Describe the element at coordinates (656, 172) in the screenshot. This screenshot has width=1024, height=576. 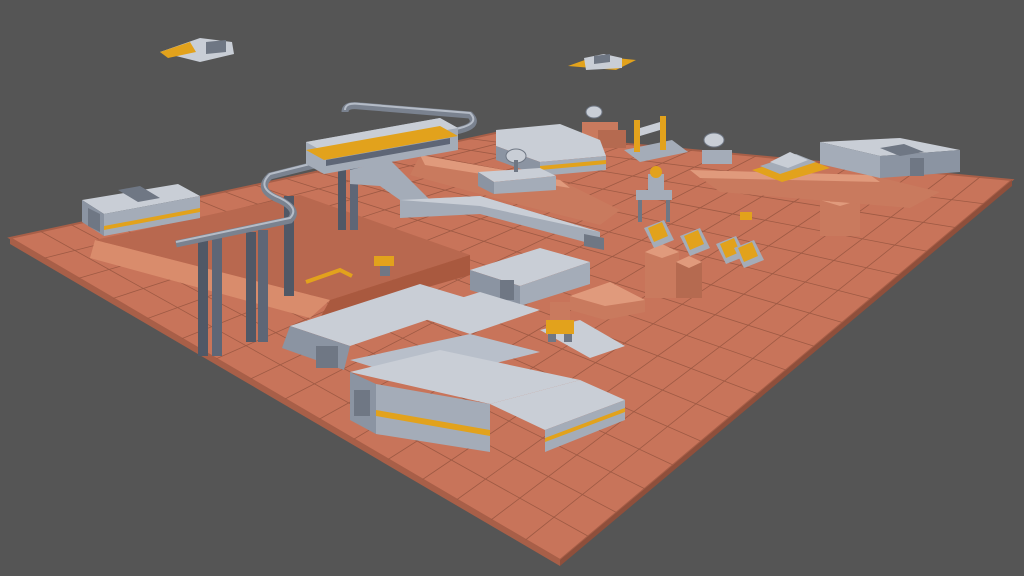
I see `crane-head` at that location.